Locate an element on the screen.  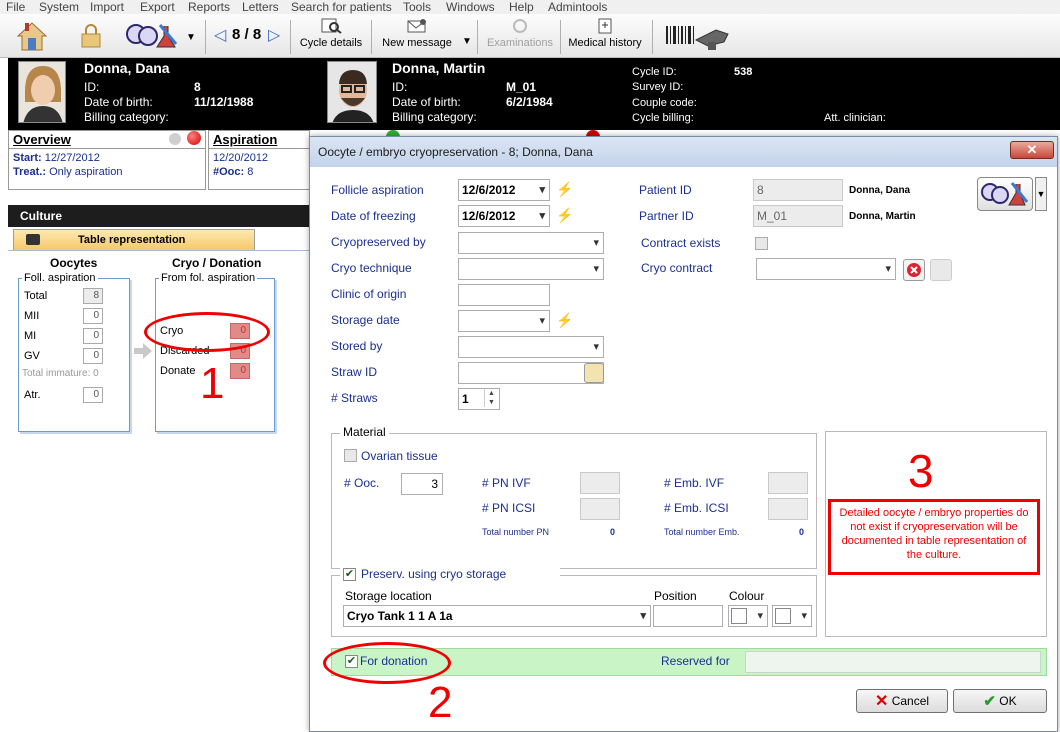
menu-import: Import is located at coordinates (107, 7).